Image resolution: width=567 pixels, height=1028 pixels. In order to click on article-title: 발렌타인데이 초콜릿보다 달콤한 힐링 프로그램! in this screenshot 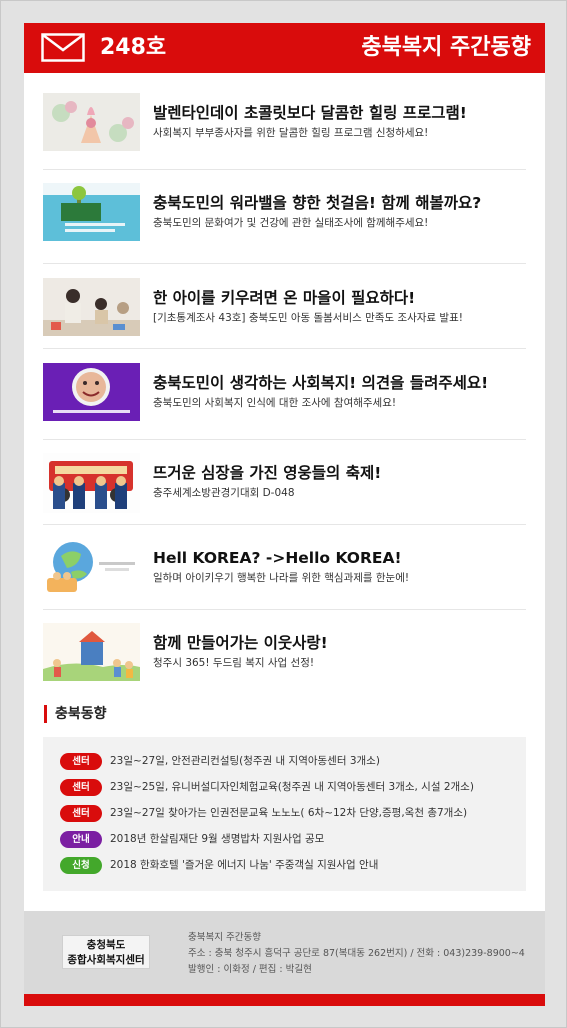, I will do `click(310, 113)`.